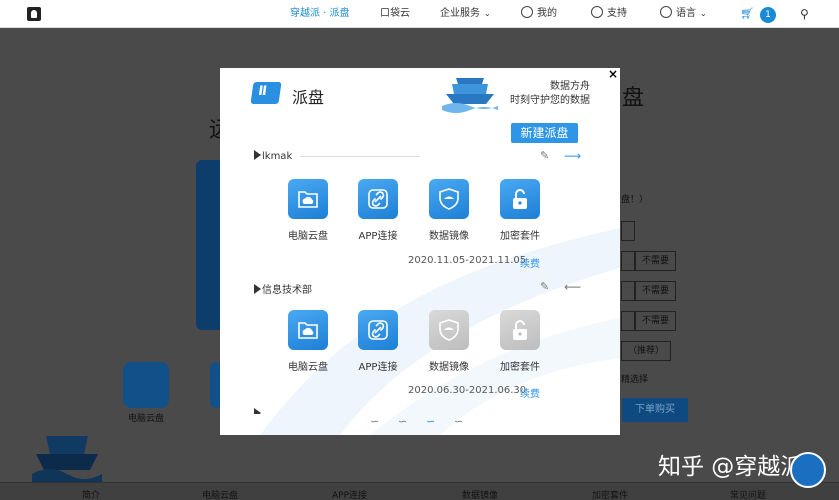 This screenshot has width=839, height=500. Describe the element at coordinates (146, 385) in the screenshot. I see `bg-cloud-tile-icon` at that location.